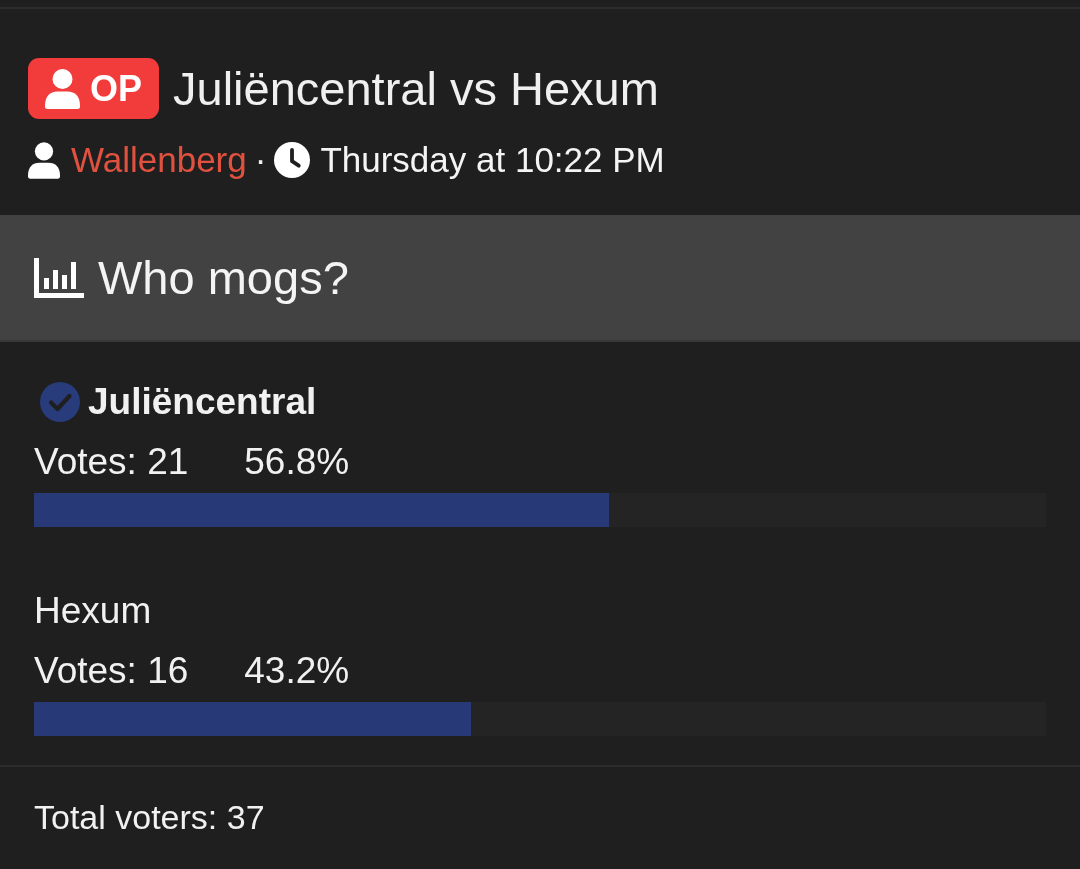 This screenshot has width=1080, height=869. What do you see at coordinates (223, 277) in the screenshot?
I see `poll-question: Who mogs?` at bounding box center [223, 277].